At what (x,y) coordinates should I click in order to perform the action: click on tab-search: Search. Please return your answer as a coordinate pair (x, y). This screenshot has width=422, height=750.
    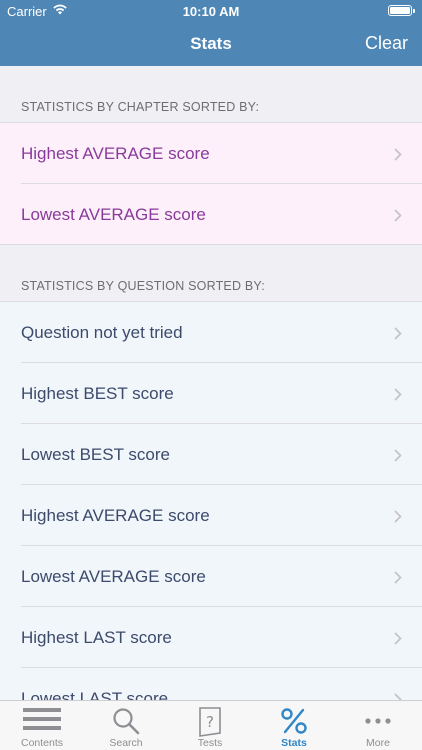
    Looking at the image, I should click on (126, 725).